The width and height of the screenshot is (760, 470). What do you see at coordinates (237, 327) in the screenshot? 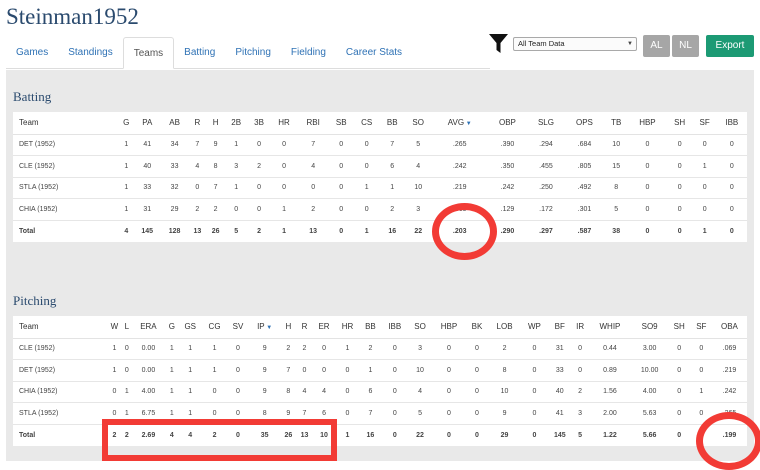
I see `pitching-col-sv: SV` at bounding box center [237, 327].